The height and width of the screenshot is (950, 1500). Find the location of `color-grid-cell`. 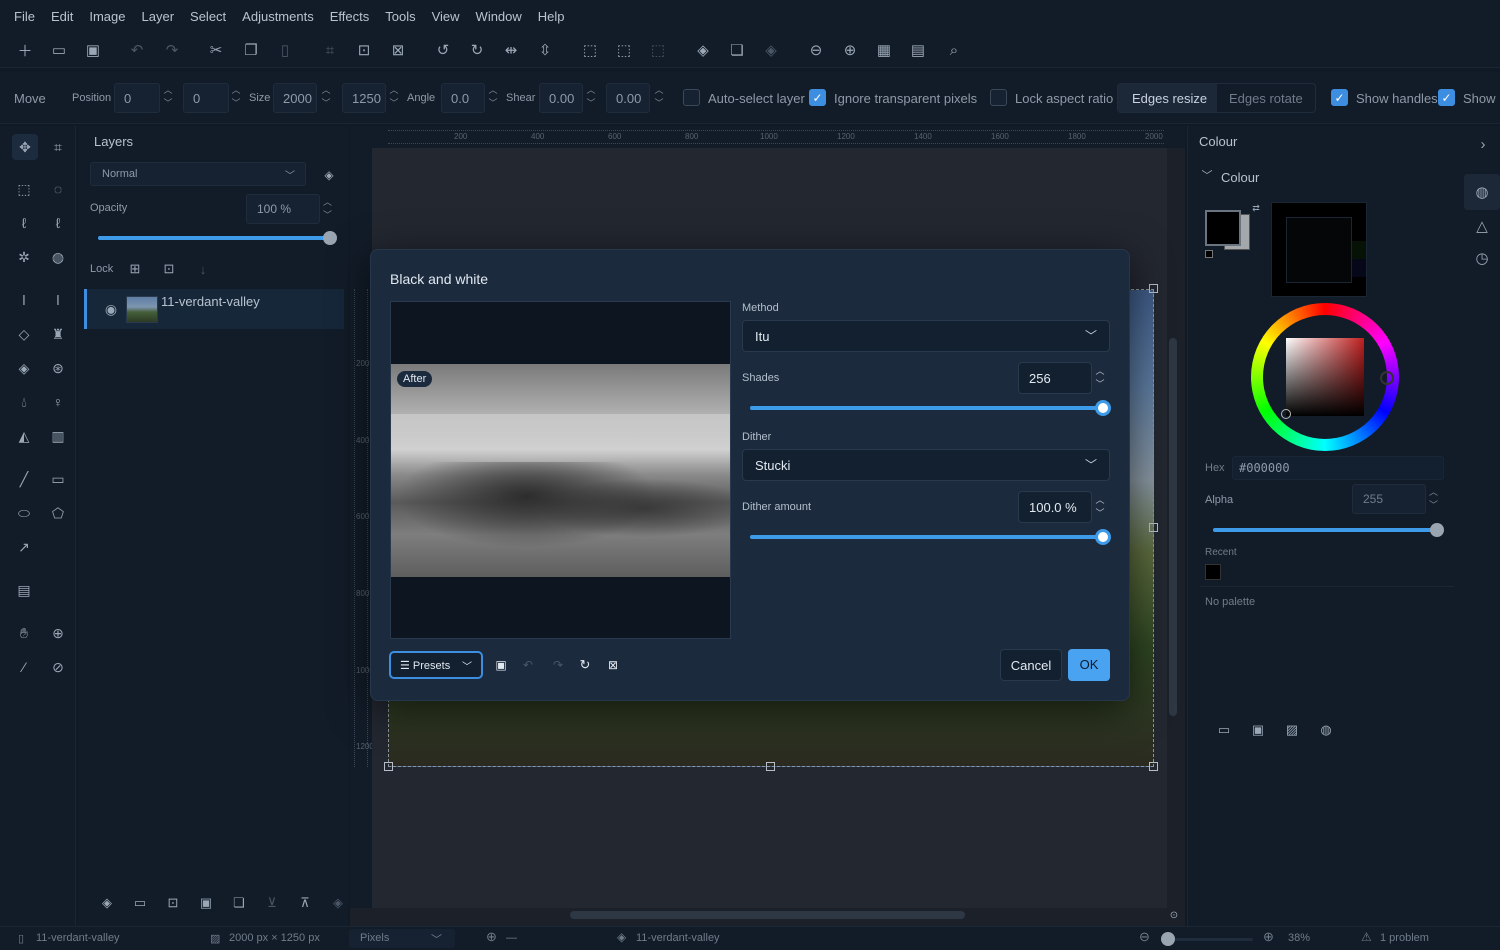

color-grid-cell is located at coordinates (1359, 250).